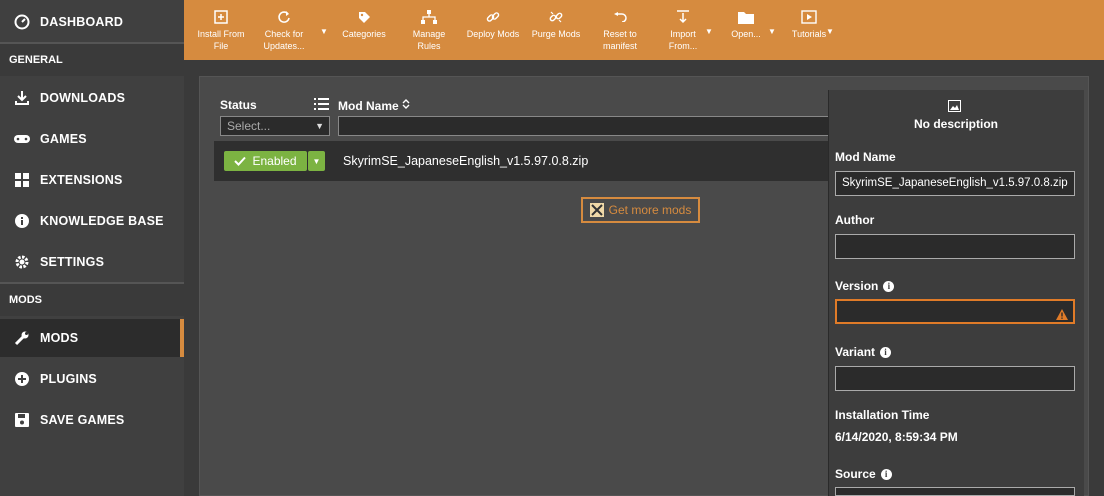 Image resolution: width=1104 pixels, height=496 pixels. I want to click on nav-extensions-label: EXTENSIONS, so click(81, 180).